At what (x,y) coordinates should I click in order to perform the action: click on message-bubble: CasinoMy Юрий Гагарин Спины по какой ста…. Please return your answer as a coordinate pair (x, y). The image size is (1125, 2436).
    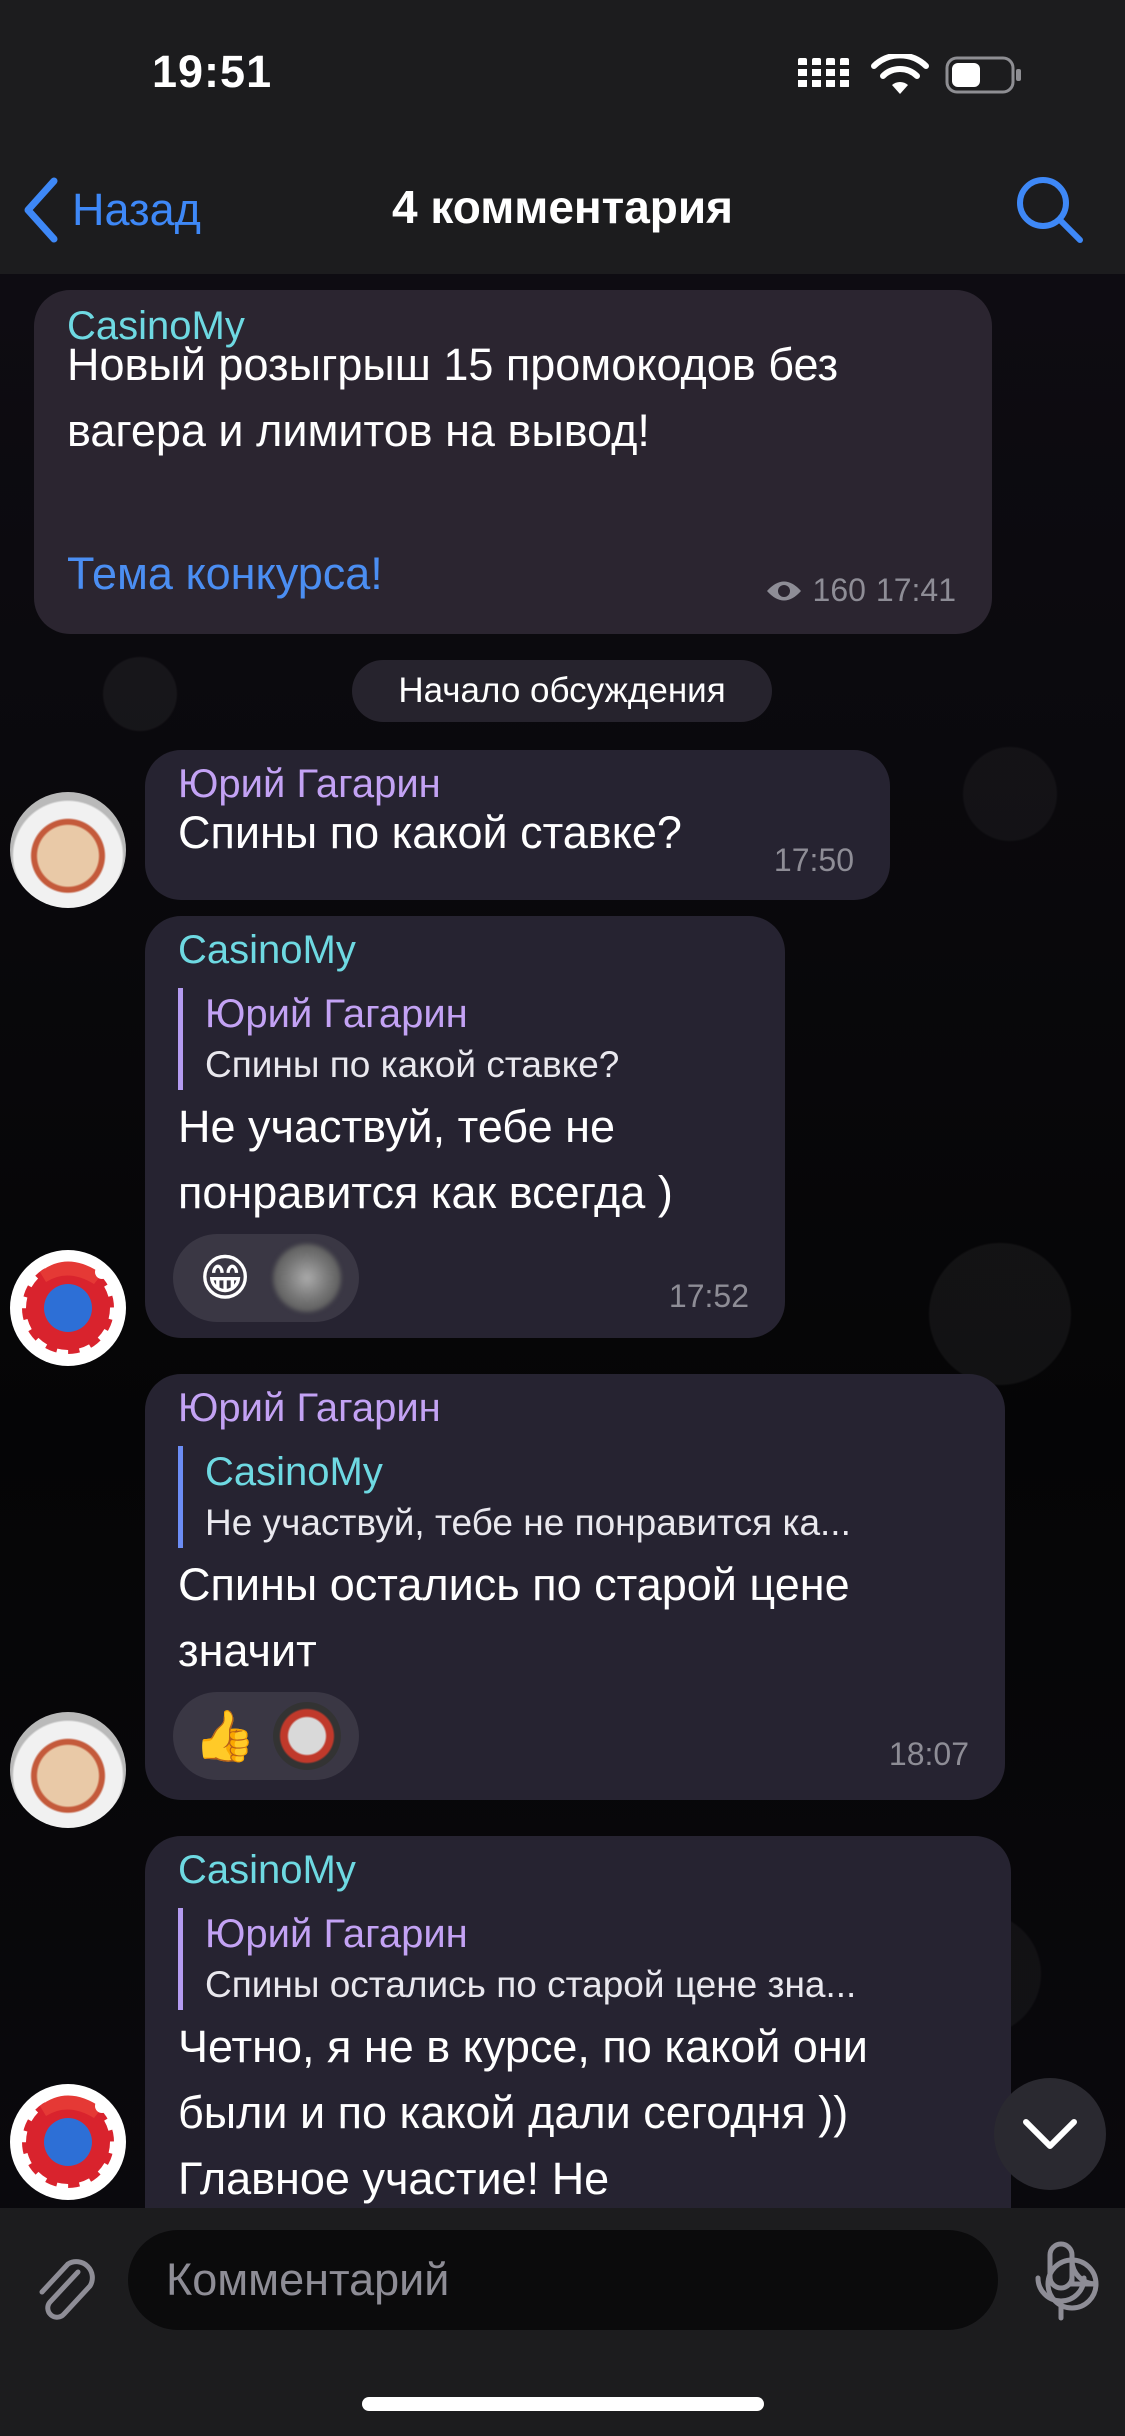
    Looking at the image, I should click on (465, 1127).